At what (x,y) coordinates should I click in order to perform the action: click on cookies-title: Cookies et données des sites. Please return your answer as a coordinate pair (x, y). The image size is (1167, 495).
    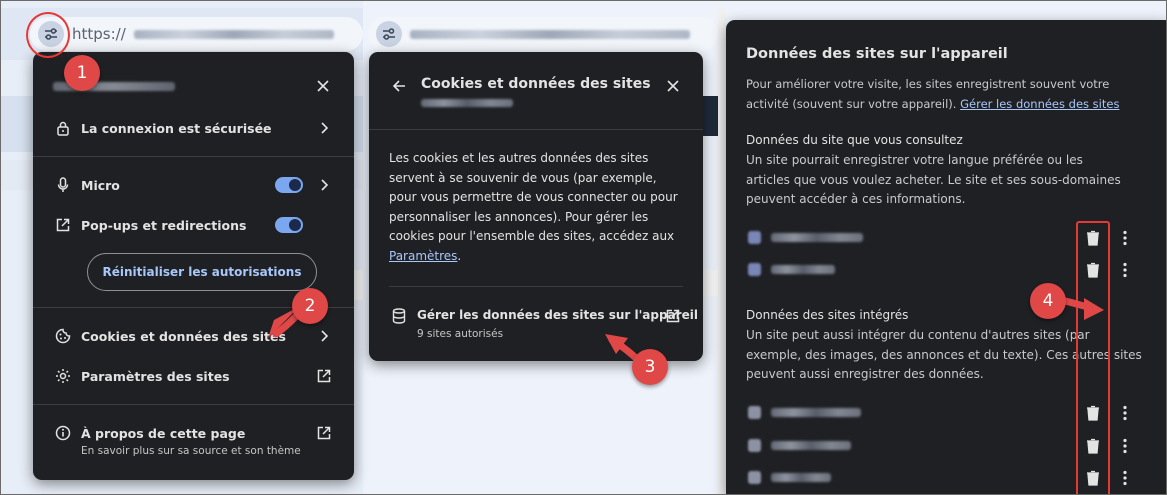
    Looking at the image, I should click on (536, 84).